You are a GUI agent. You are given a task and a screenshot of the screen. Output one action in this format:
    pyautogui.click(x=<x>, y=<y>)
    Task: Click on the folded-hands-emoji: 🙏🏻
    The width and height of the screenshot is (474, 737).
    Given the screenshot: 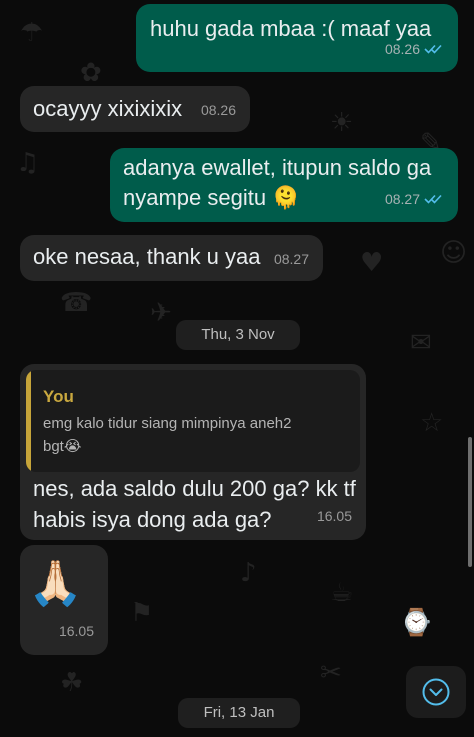 What is the action you would take?
    pyautogui.click(x=55, y=583)
    